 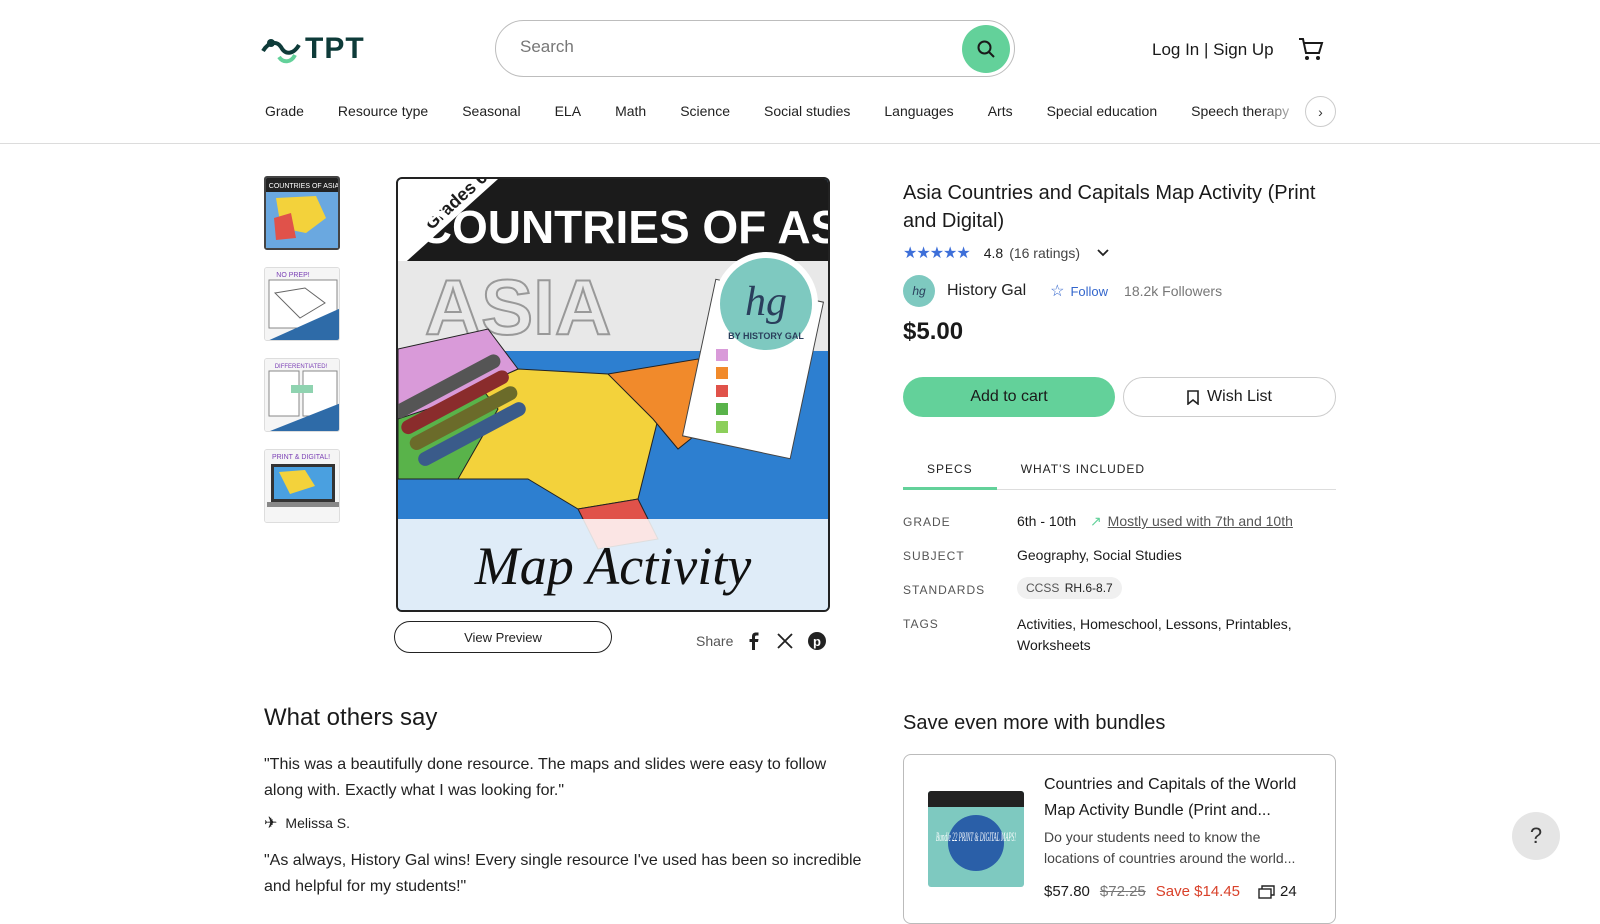 What do you see at coordinates (976, 836) in the screenshot?
I see `bundle-image-text: Bundle 22 PRINT & DIGITAL MAPS!` at bounding box center [976, 836].